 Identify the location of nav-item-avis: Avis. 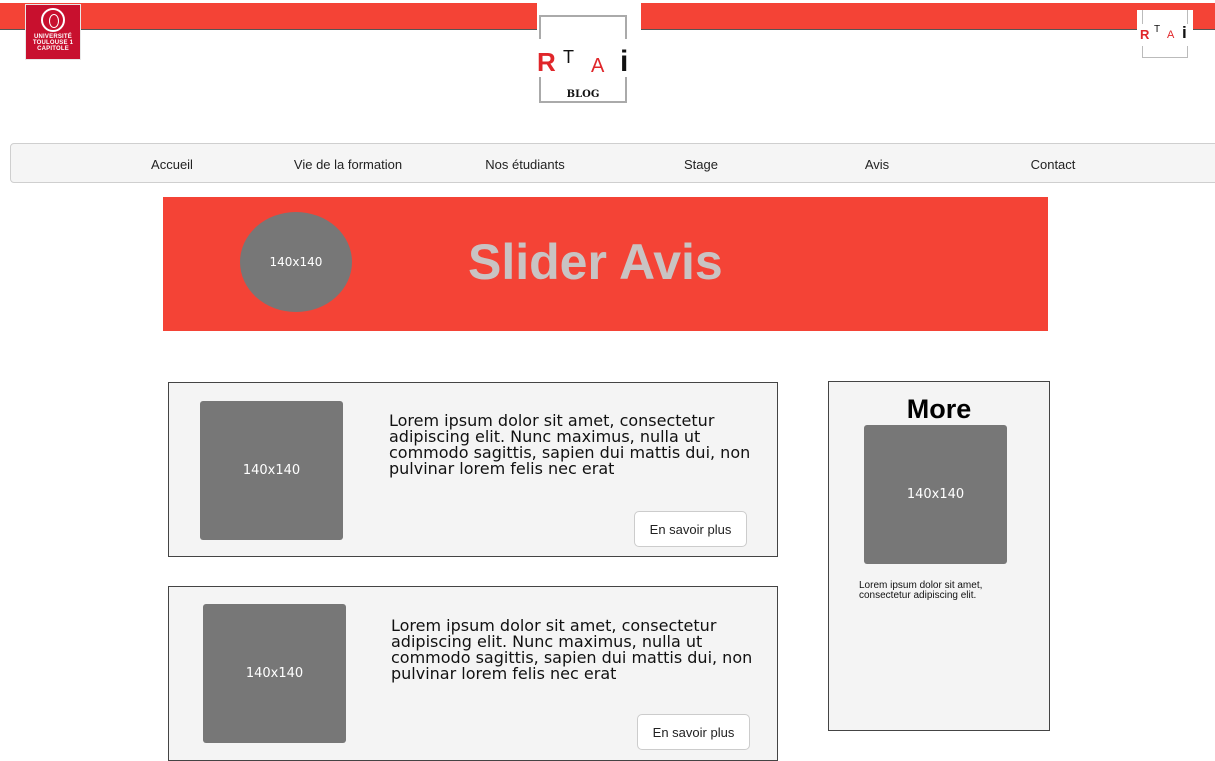
(877, 164).